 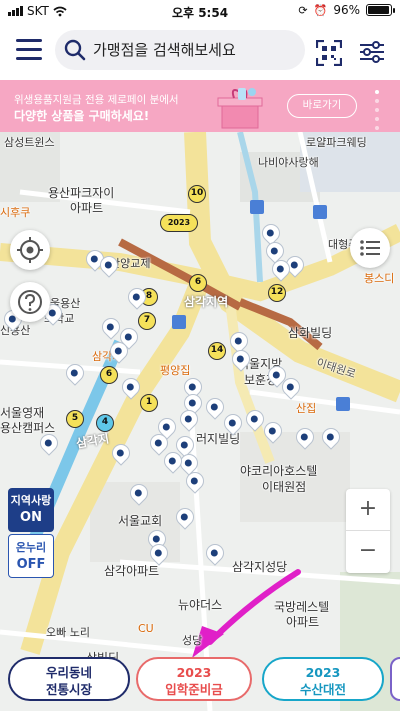 I want to click on status-right: ⟳ ⏰ 96%, so click(x=346, y=10).